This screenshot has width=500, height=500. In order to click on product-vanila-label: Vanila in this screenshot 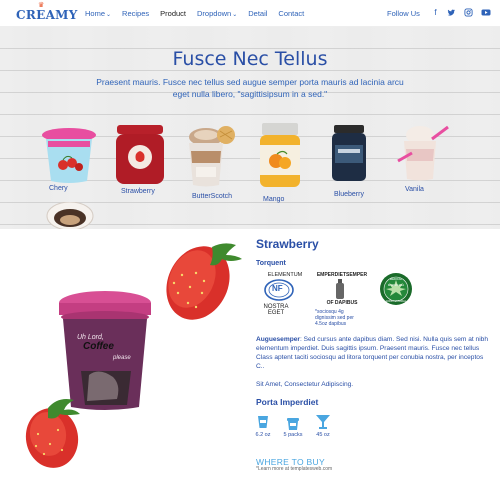, I will do `click(414, 189)`.